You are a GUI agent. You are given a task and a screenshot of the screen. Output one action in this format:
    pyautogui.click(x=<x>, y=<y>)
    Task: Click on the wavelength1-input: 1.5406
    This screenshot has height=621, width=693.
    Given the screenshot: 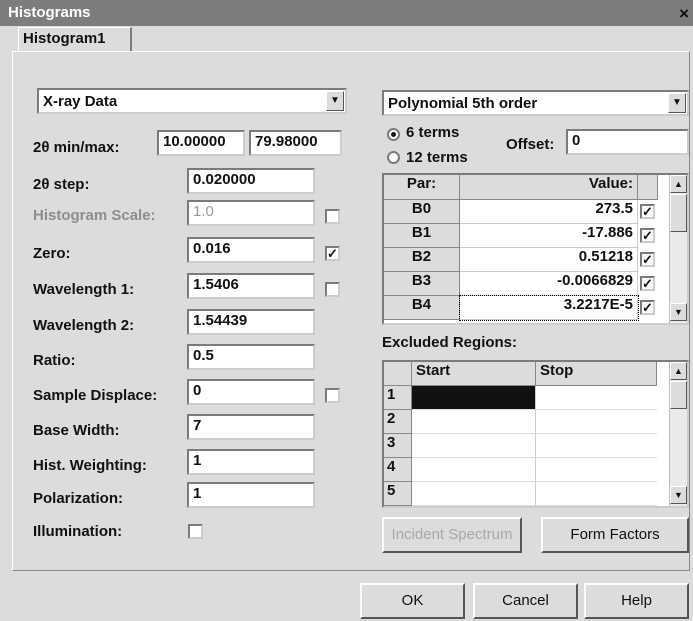 What is the action you would take?
    pyautogui.click(x=251, y=286)
    